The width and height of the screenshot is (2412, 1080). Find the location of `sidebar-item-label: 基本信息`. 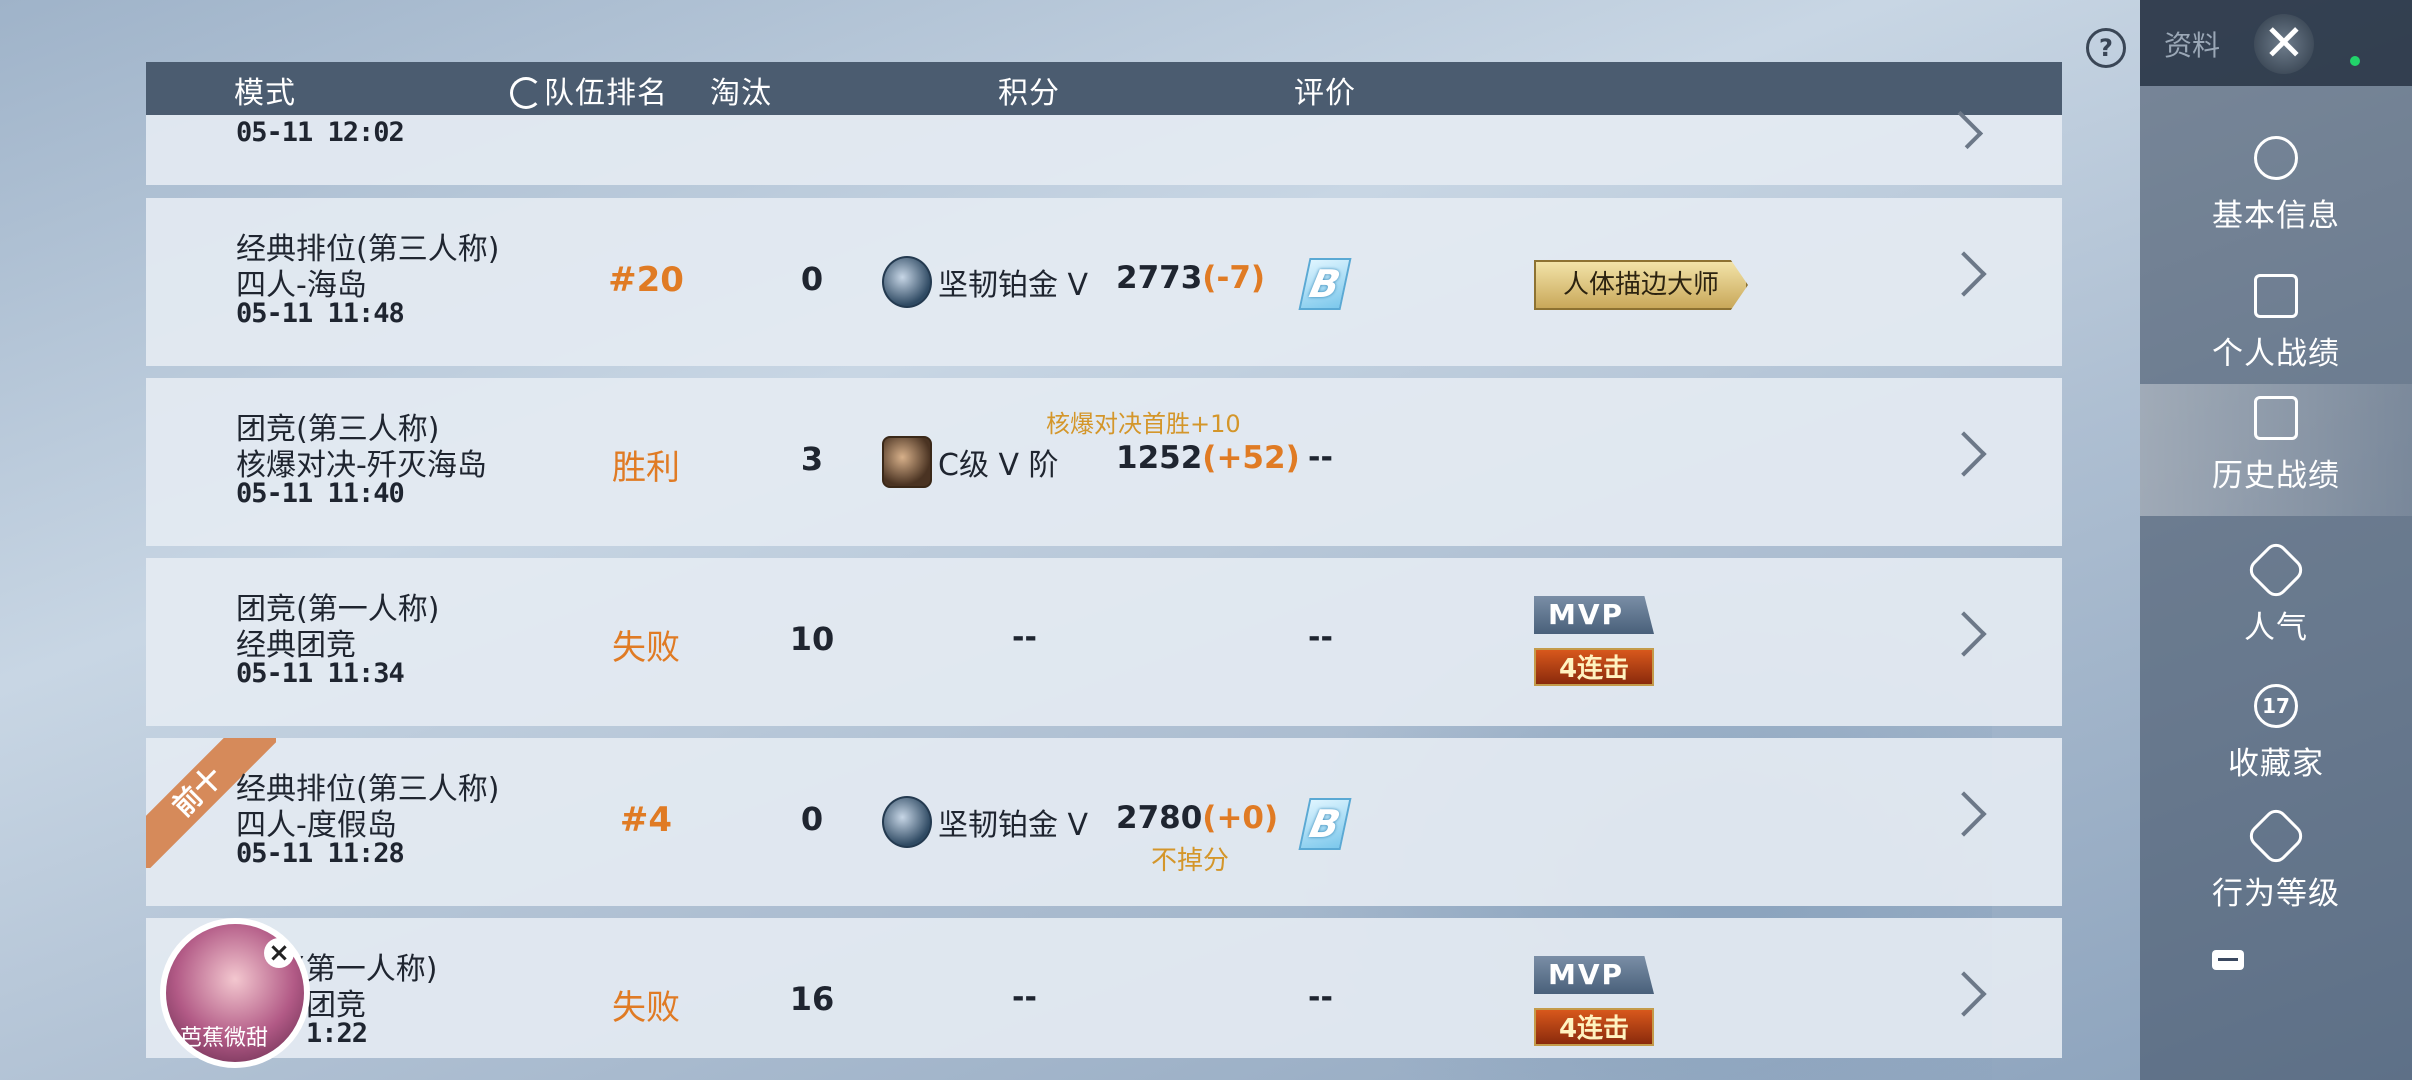

sidebar-item-label: 基本信息 is located at coordinates (2276, 216).